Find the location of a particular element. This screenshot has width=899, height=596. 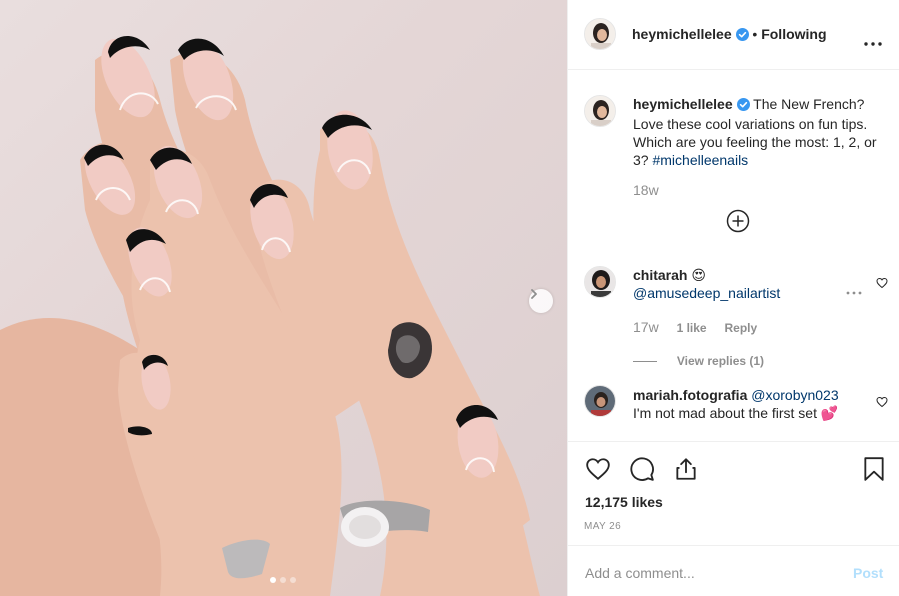

post-header: heymichellelee • Following is located at coordinates (733, 35).